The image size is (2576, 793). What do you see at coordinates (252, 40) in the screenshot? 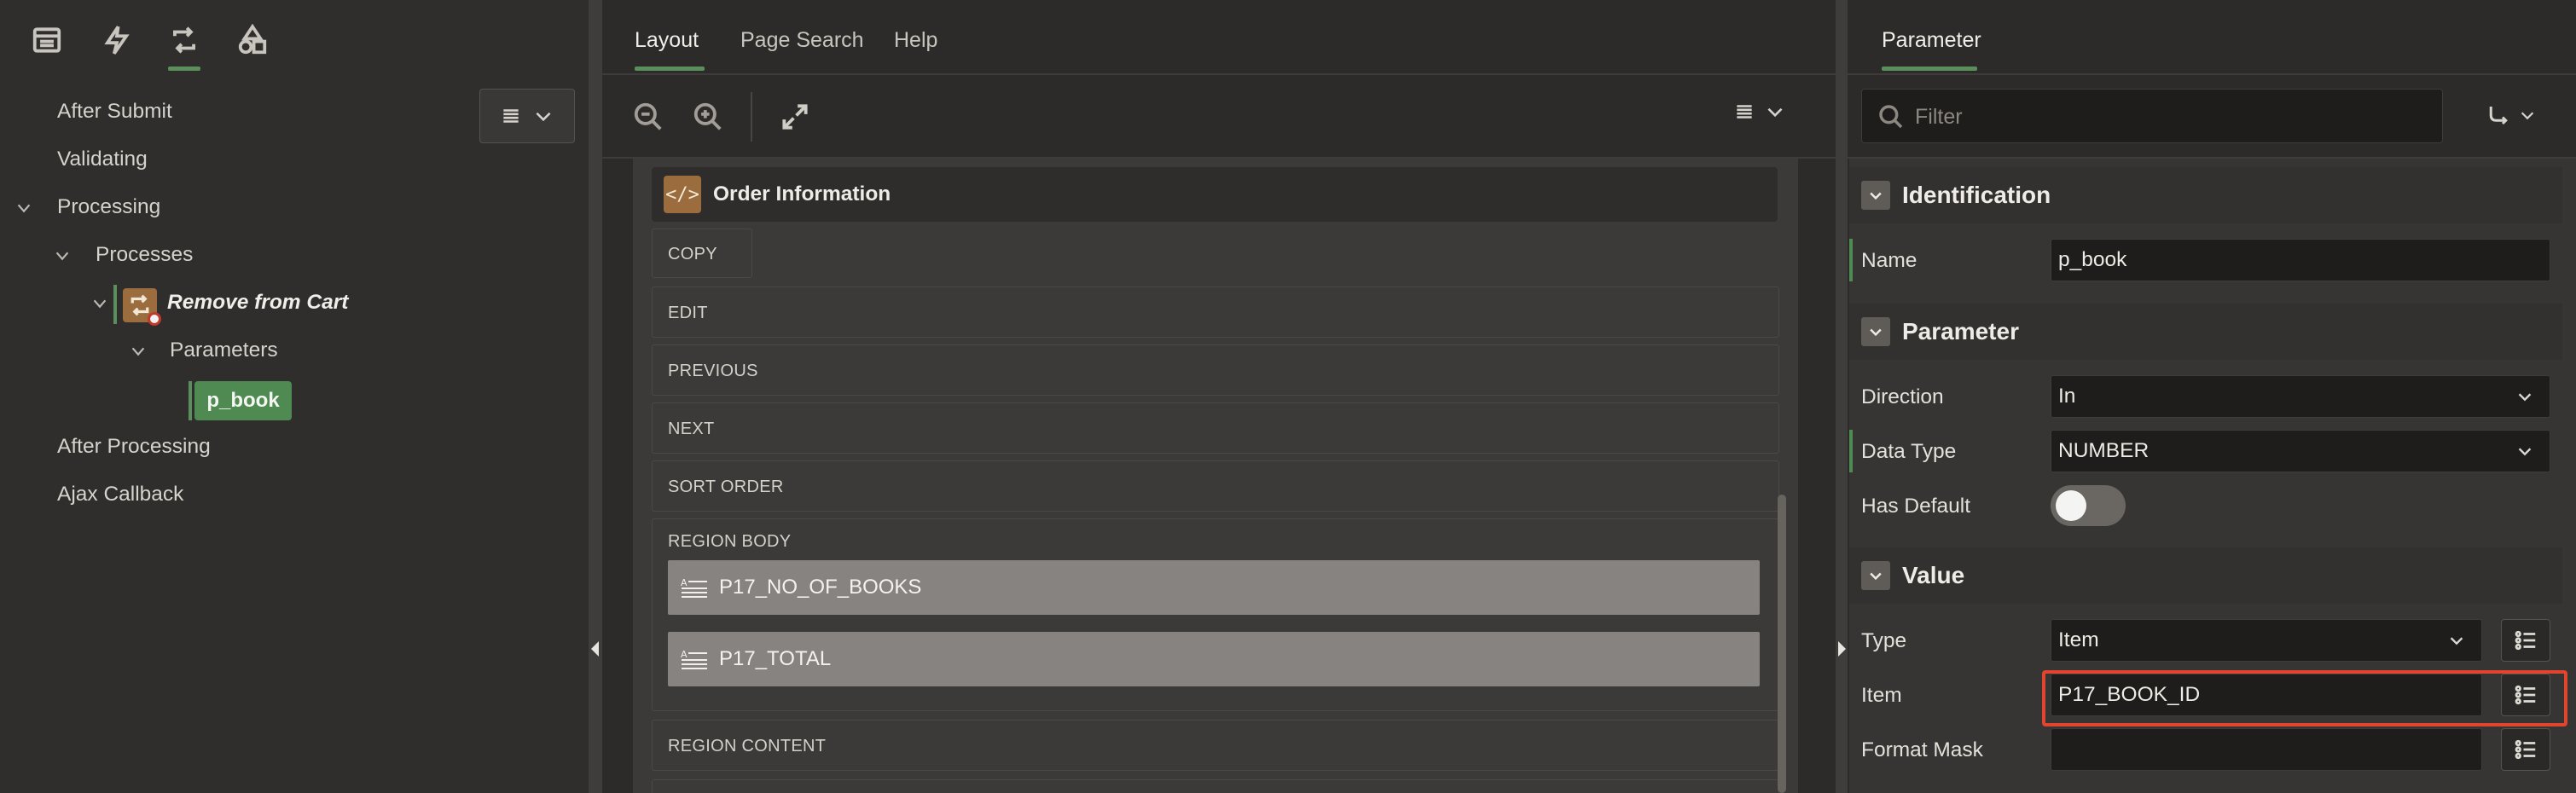
I see `shared-components-icon` at bounding box center [252, 40].